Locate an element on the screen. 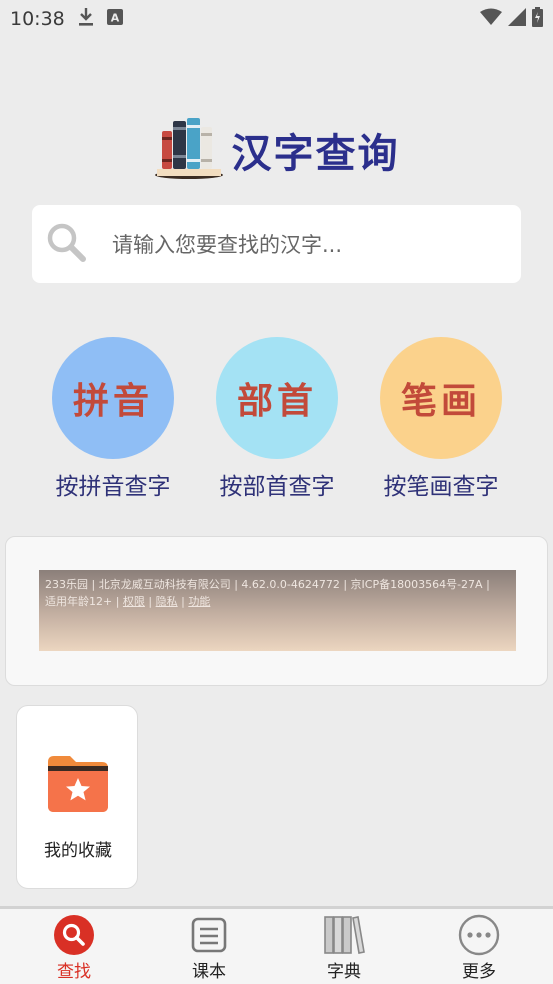  lookup-by-radical: 部首 按部首查字 is located at coordinates (277, 419).